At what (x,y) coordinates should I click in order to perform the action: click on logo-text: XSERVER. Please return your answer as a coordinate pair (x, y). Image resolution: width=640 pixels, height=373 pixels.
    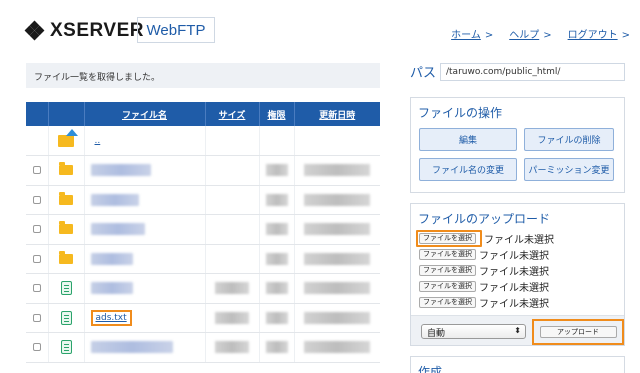
    Looking at the image, I should click on (97, 30).